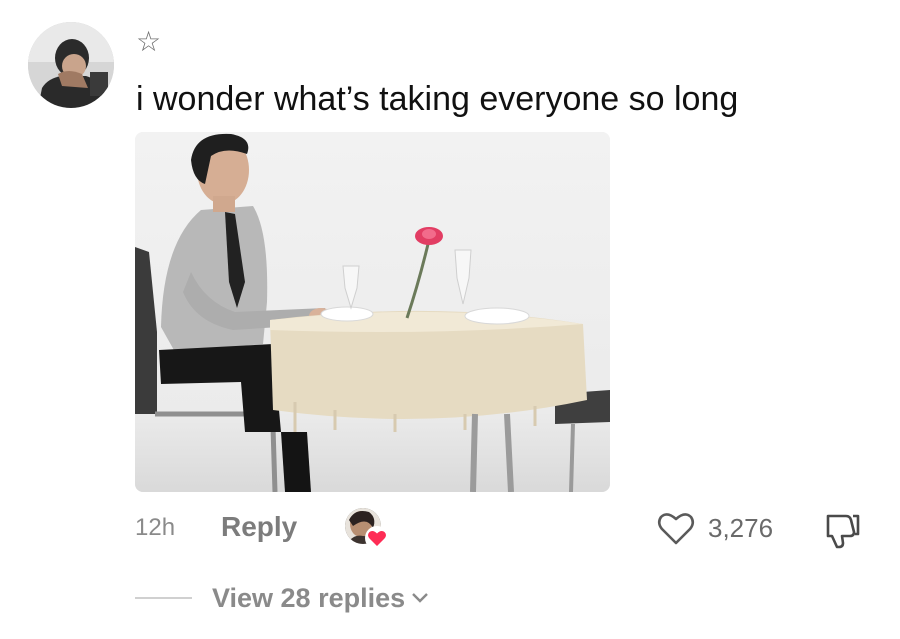 Image resolution: width=900 pixels, height=639 pixels. Describe the element at coordinates (420, 598) in the screenshot. I see `chevron-down-icon` at that location.